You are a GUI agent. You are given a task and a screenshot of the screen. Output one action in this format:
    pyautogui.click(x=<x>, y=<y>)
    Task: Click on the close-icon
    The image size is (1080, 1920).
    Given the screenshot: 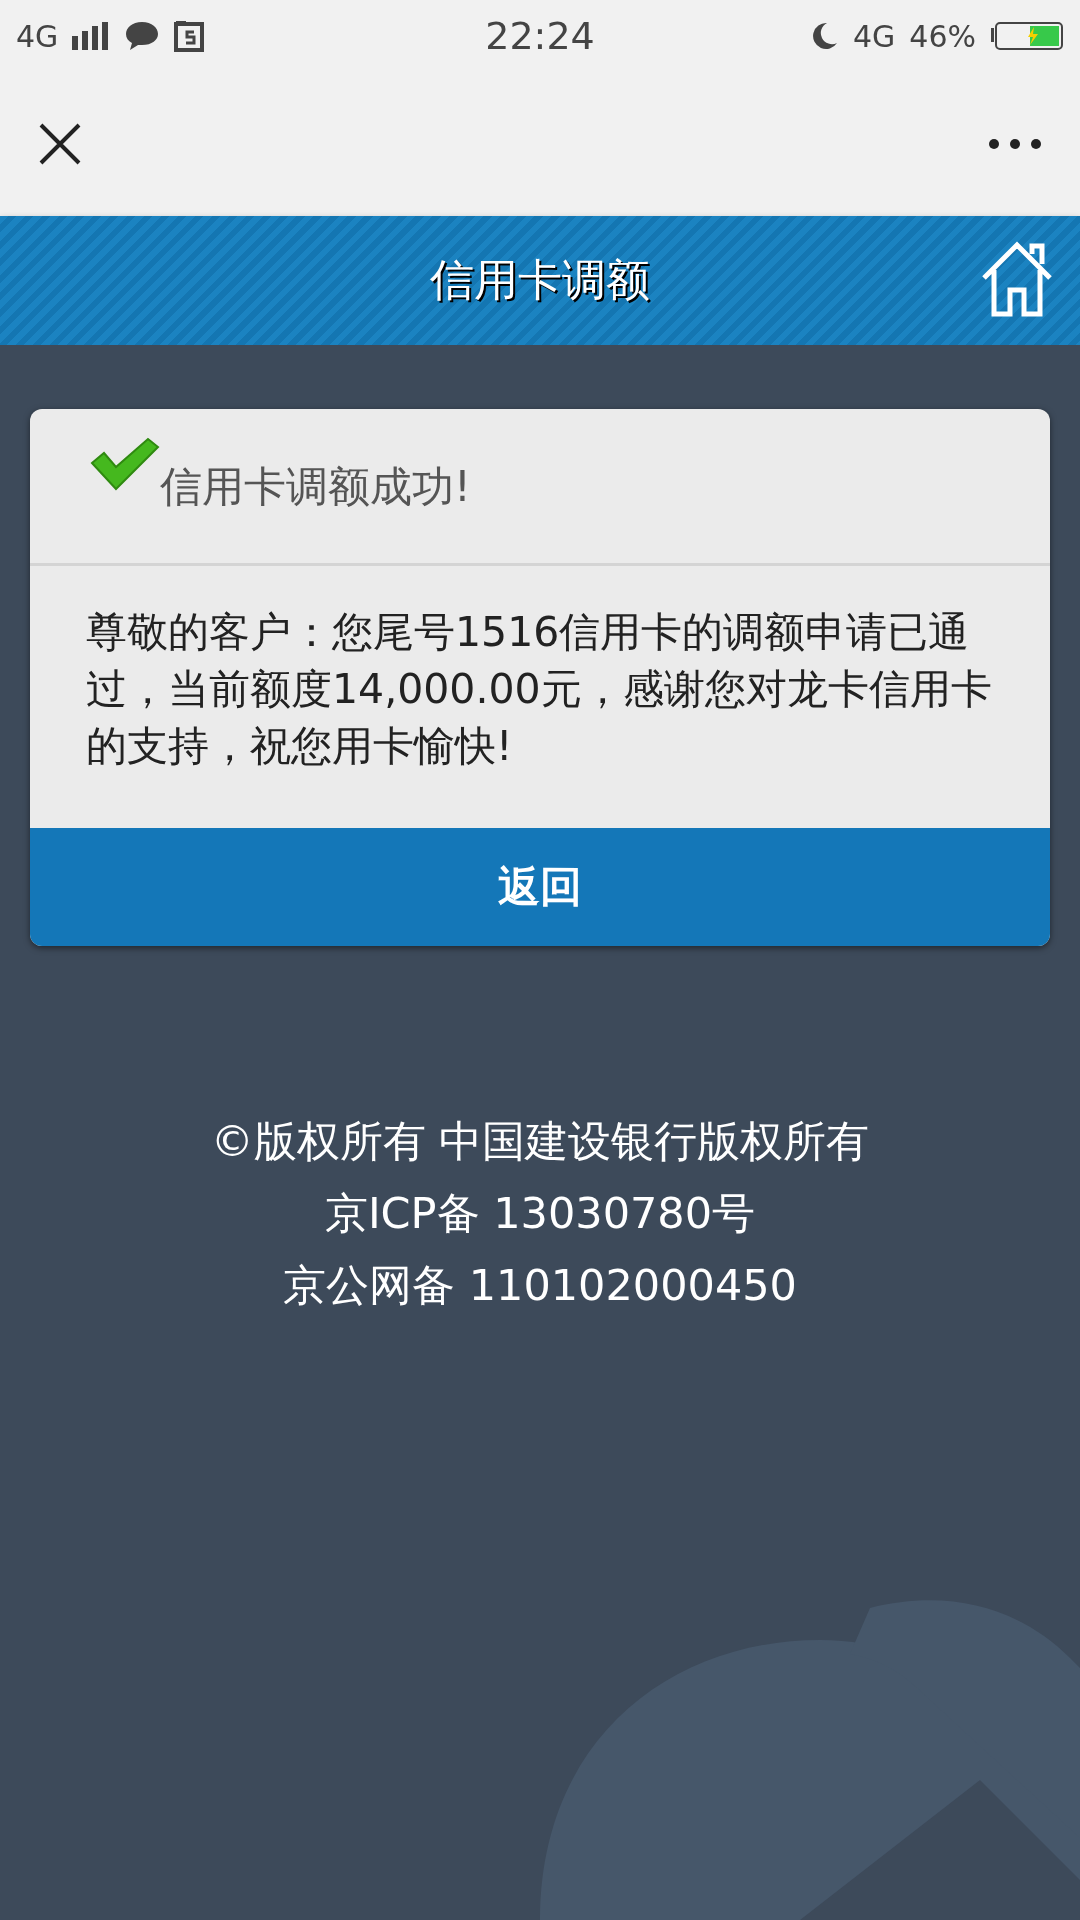 What is the action you would take?
    pyautogui.click(x=60, y=144)
    